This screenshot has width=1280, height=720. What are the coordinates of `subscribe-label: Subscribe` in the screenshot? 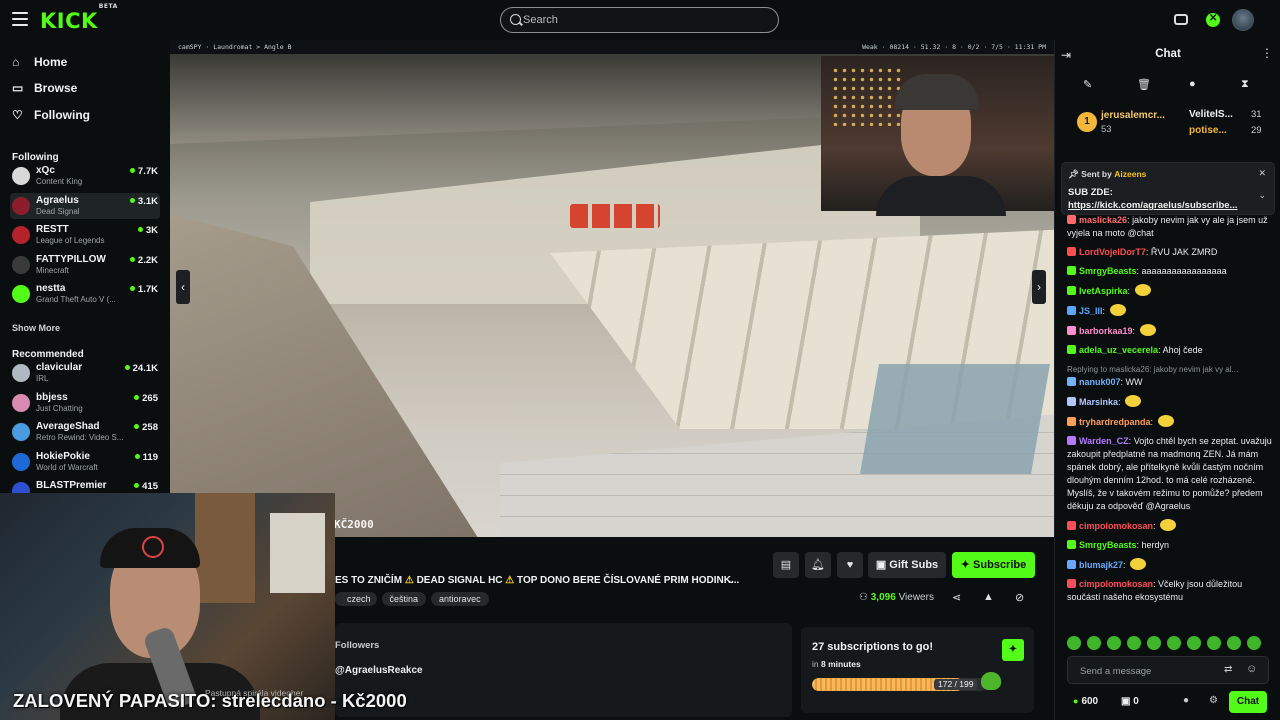 It's located at (1000, 565).